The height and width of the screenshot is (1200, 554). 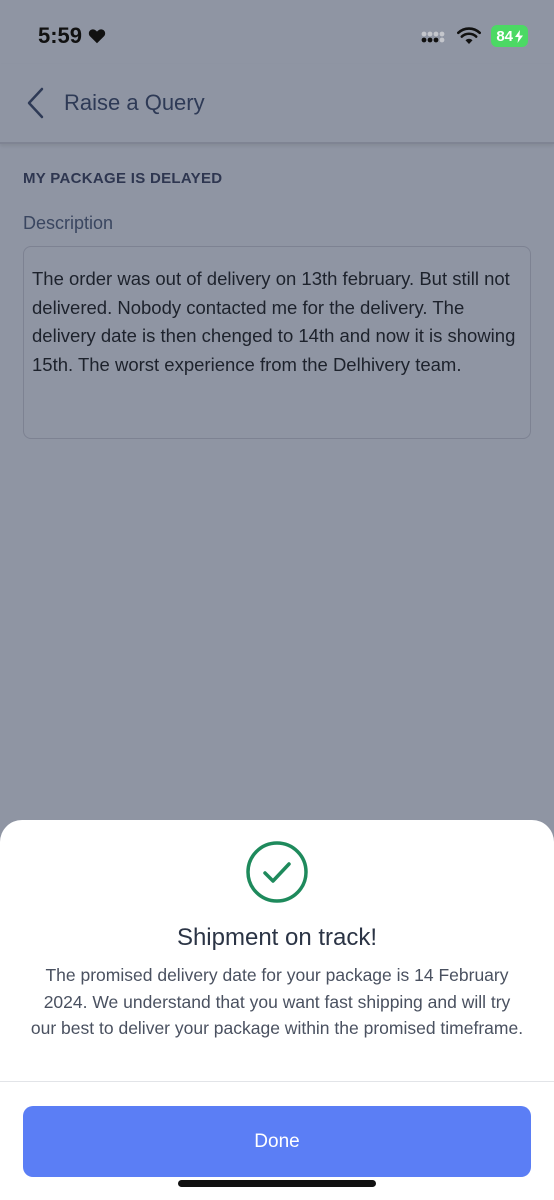 I want to click on description-label: Description, so click(x=68, y=223).